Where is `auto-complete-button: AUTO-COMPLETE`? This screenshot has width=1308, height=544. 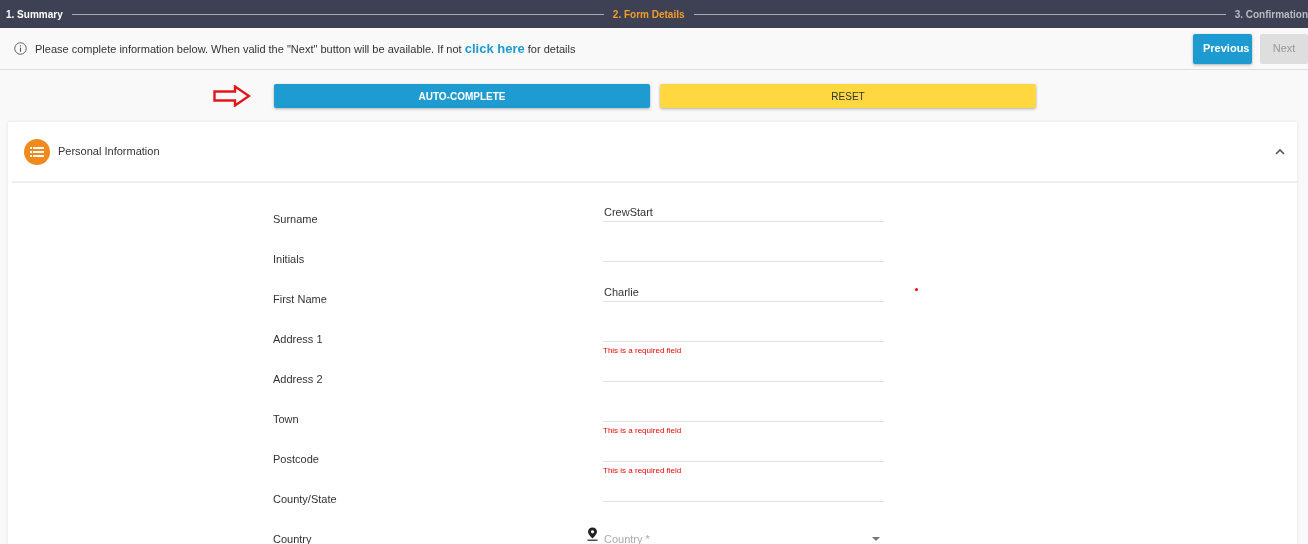
auto-complete-button: AUTO-COMPLETE is located at coordinates (462, 96).